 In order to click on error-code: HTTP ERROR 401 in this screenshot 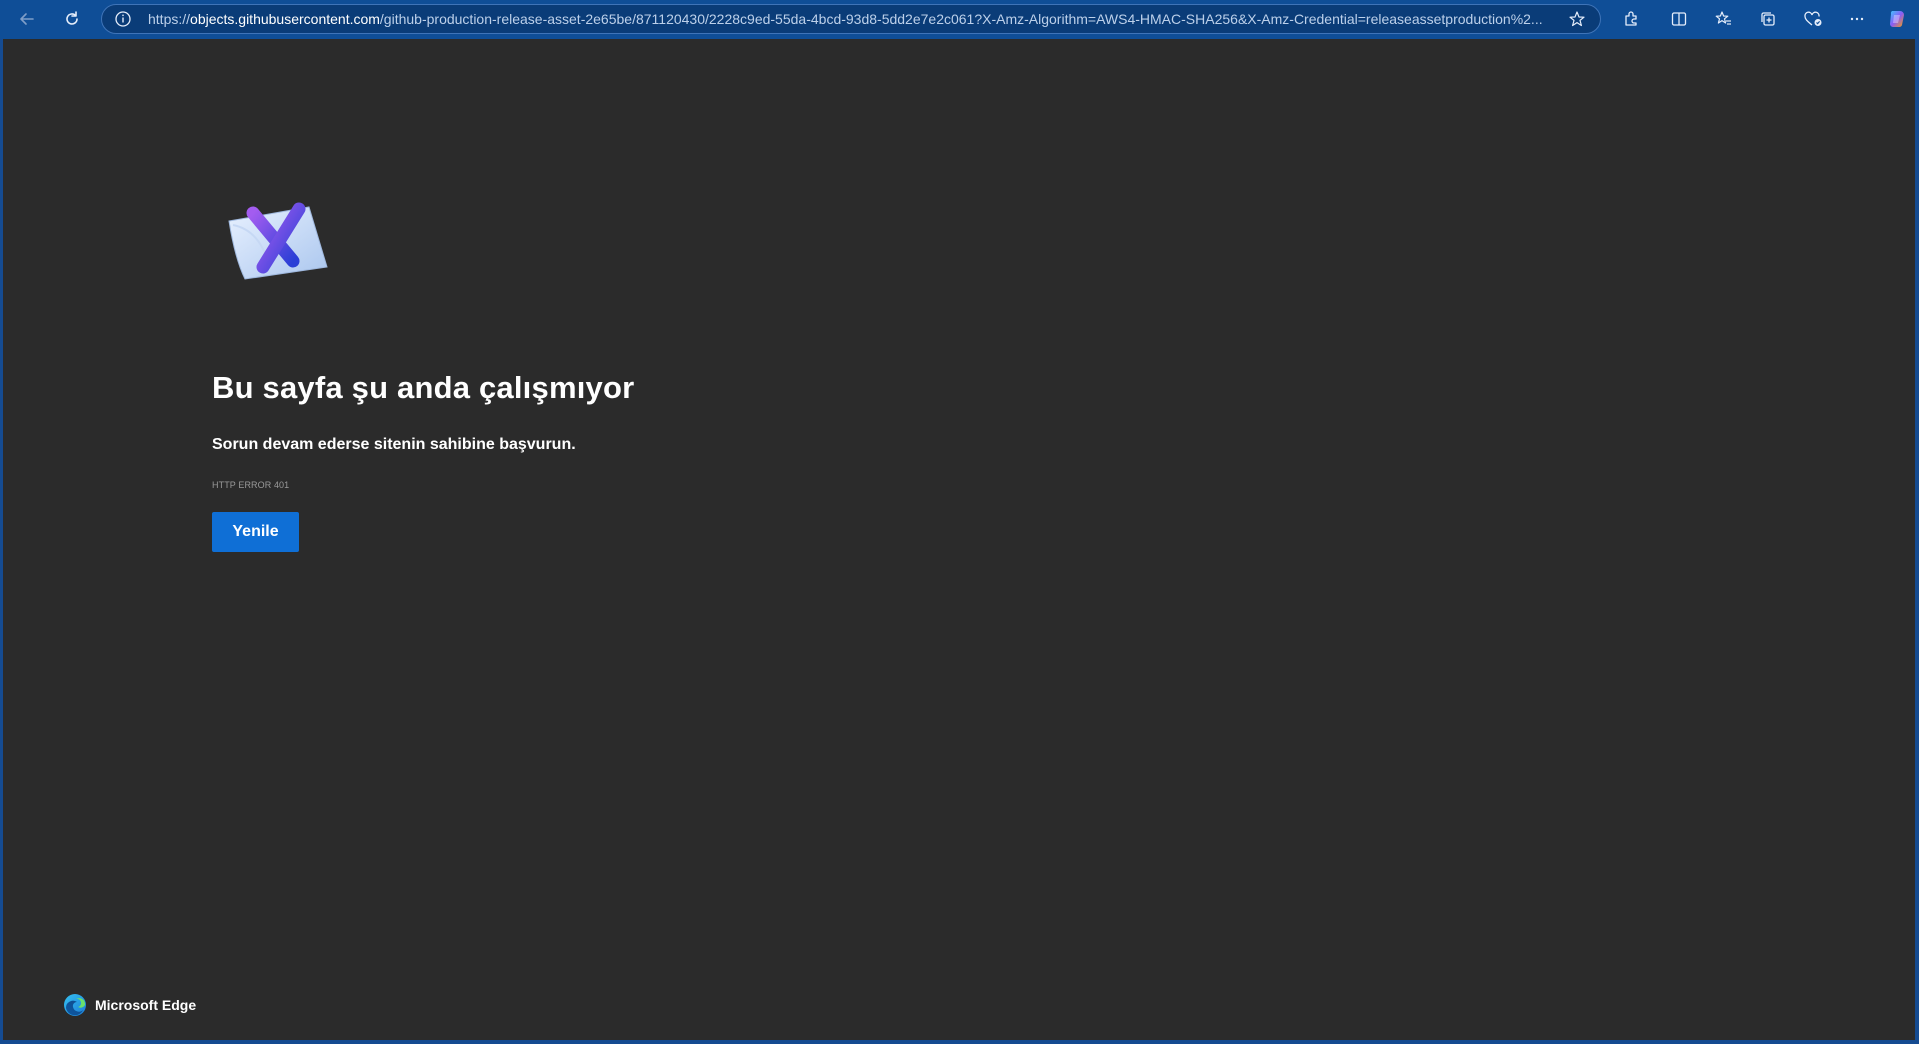, I will do `click(251, 485)`.